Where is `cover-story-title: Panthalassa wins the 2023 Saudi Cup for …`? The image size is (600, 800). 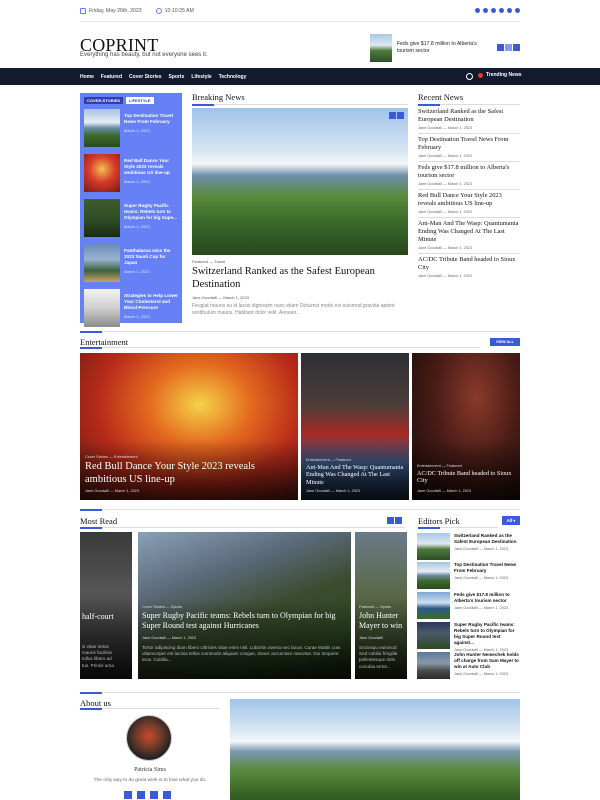
cover-story-title: Panthalassa wins the 2023 Saudi Cup for … is located at coordinates (151, 257).